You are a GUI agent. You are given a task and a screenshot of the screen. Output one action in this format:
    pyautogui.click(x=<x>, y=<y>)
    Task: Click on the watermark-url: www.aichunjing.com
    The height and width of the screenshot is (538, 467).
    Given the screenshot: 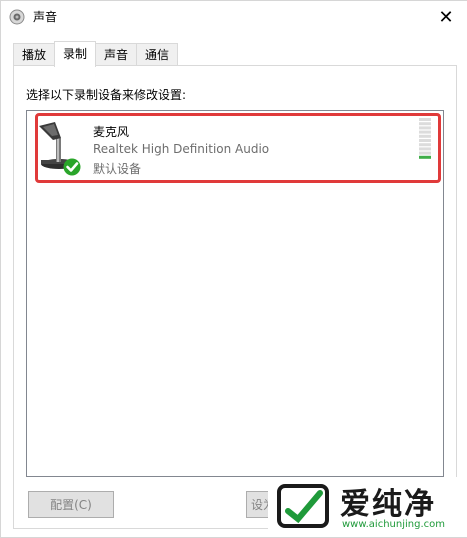 What is the action you would take?
    pyautogui.click(x=393, y=524)
    